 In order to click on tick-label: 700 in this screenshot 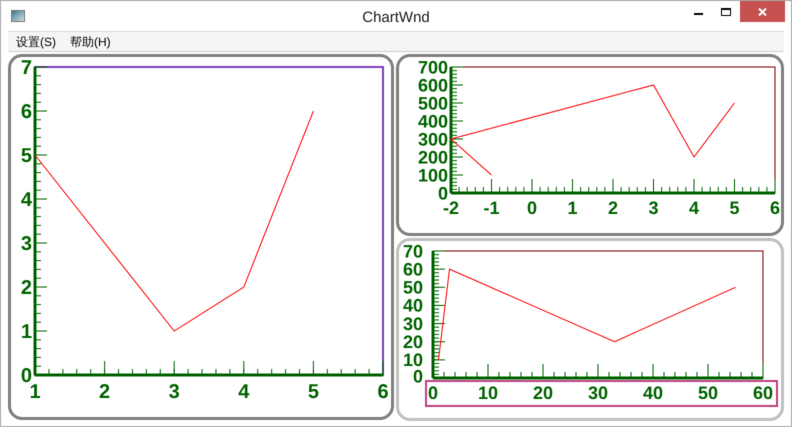, I will do `click(433, 67)`.